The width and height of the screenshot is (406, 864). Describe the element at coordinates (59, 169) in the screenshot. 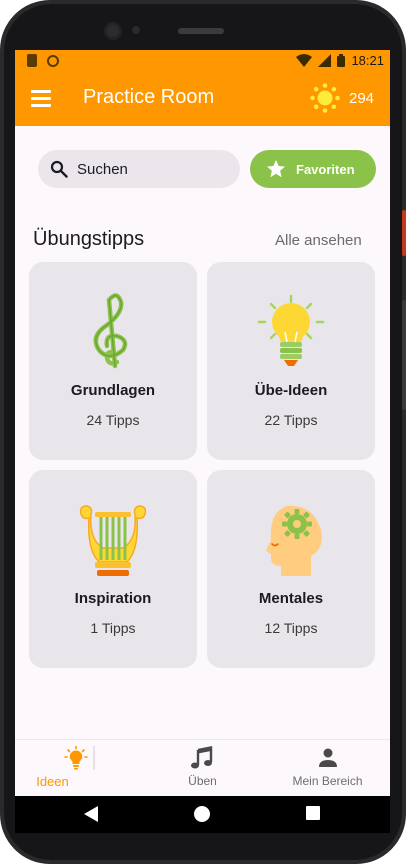

I see `search-icon` at that location.